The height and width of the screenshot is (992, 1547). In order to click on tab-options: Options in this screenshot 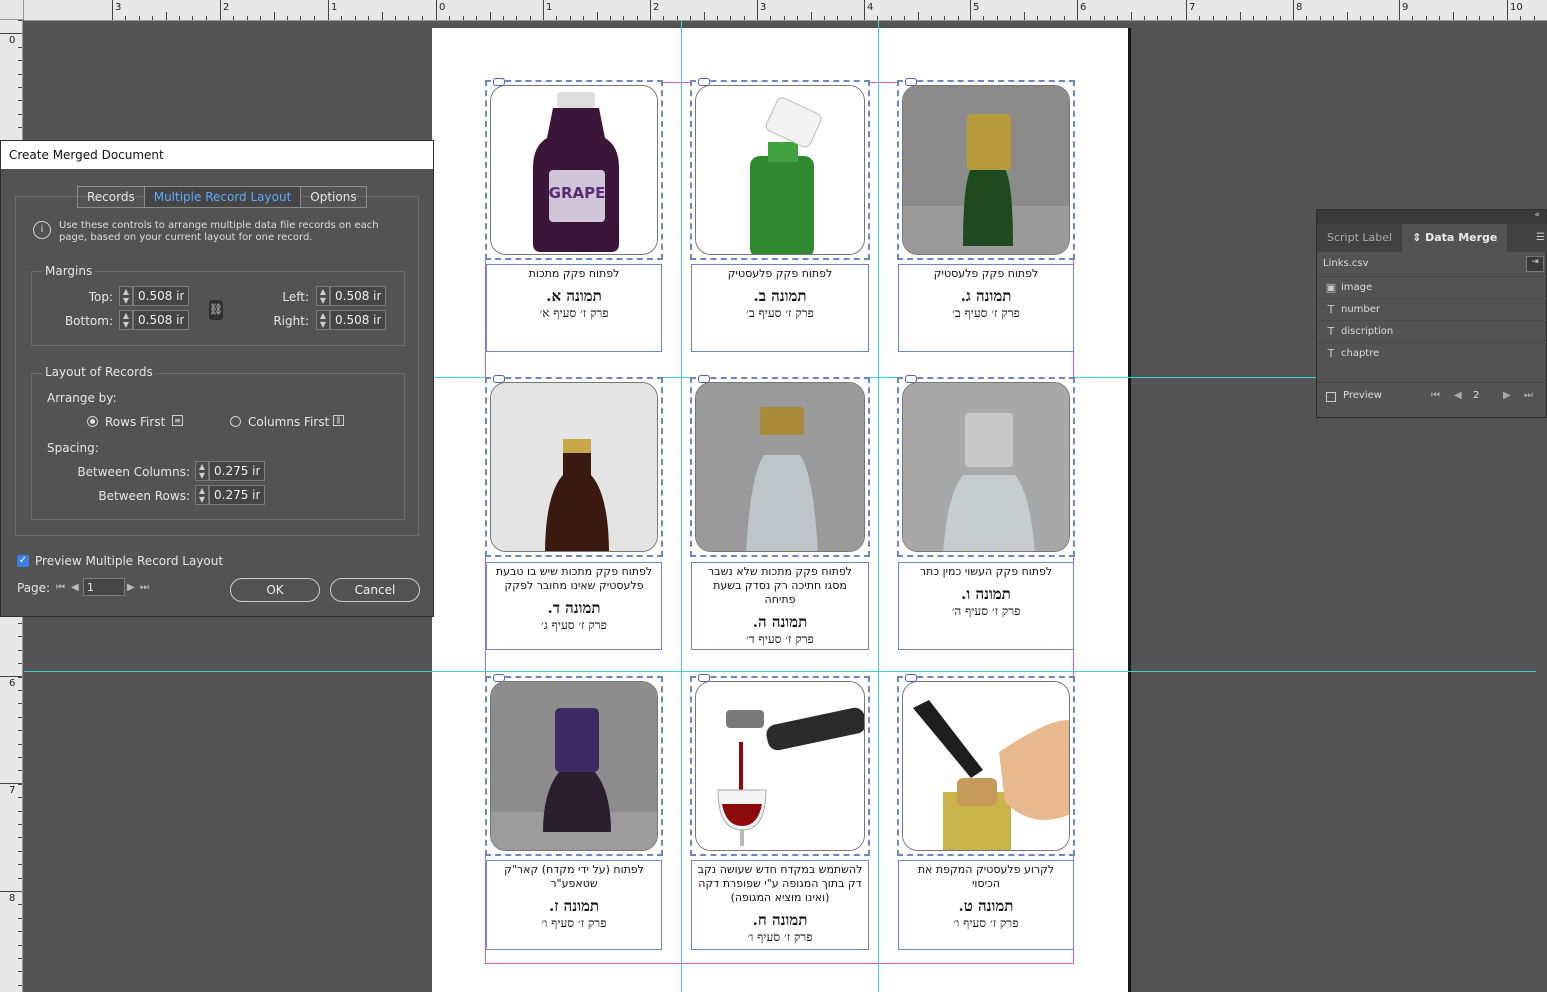, I will do `click(333, 197)`.